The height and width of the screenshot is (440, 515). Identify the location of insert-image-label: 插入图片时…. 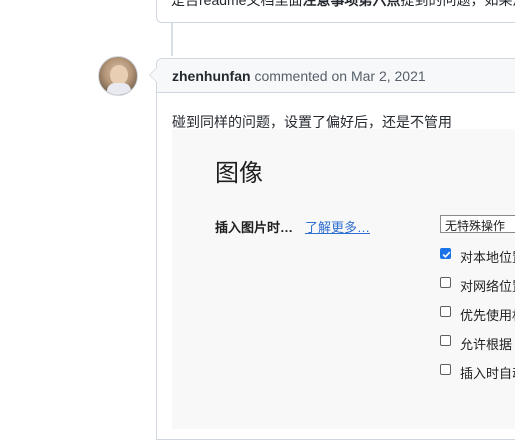
(254, 227).